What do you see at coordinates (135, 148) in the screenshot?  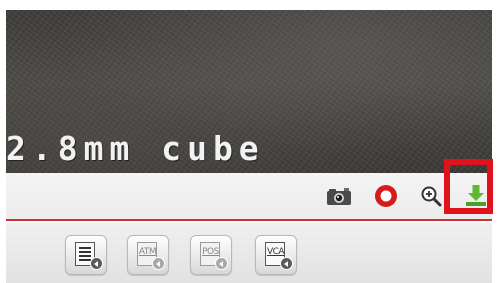 I see `camera-overlay-text: 2.8mm cube` at bounding box center [135, 148].